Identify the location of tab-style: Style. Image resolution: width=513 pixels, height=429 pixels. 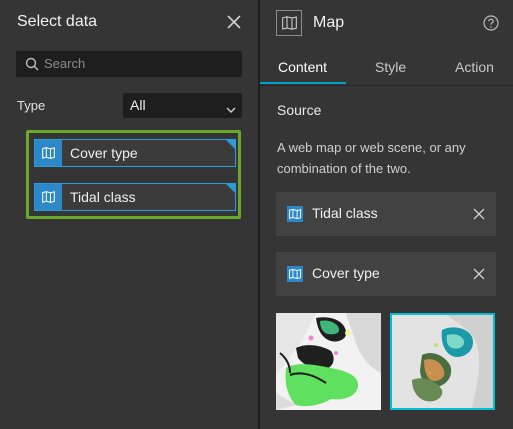
(390, 67).